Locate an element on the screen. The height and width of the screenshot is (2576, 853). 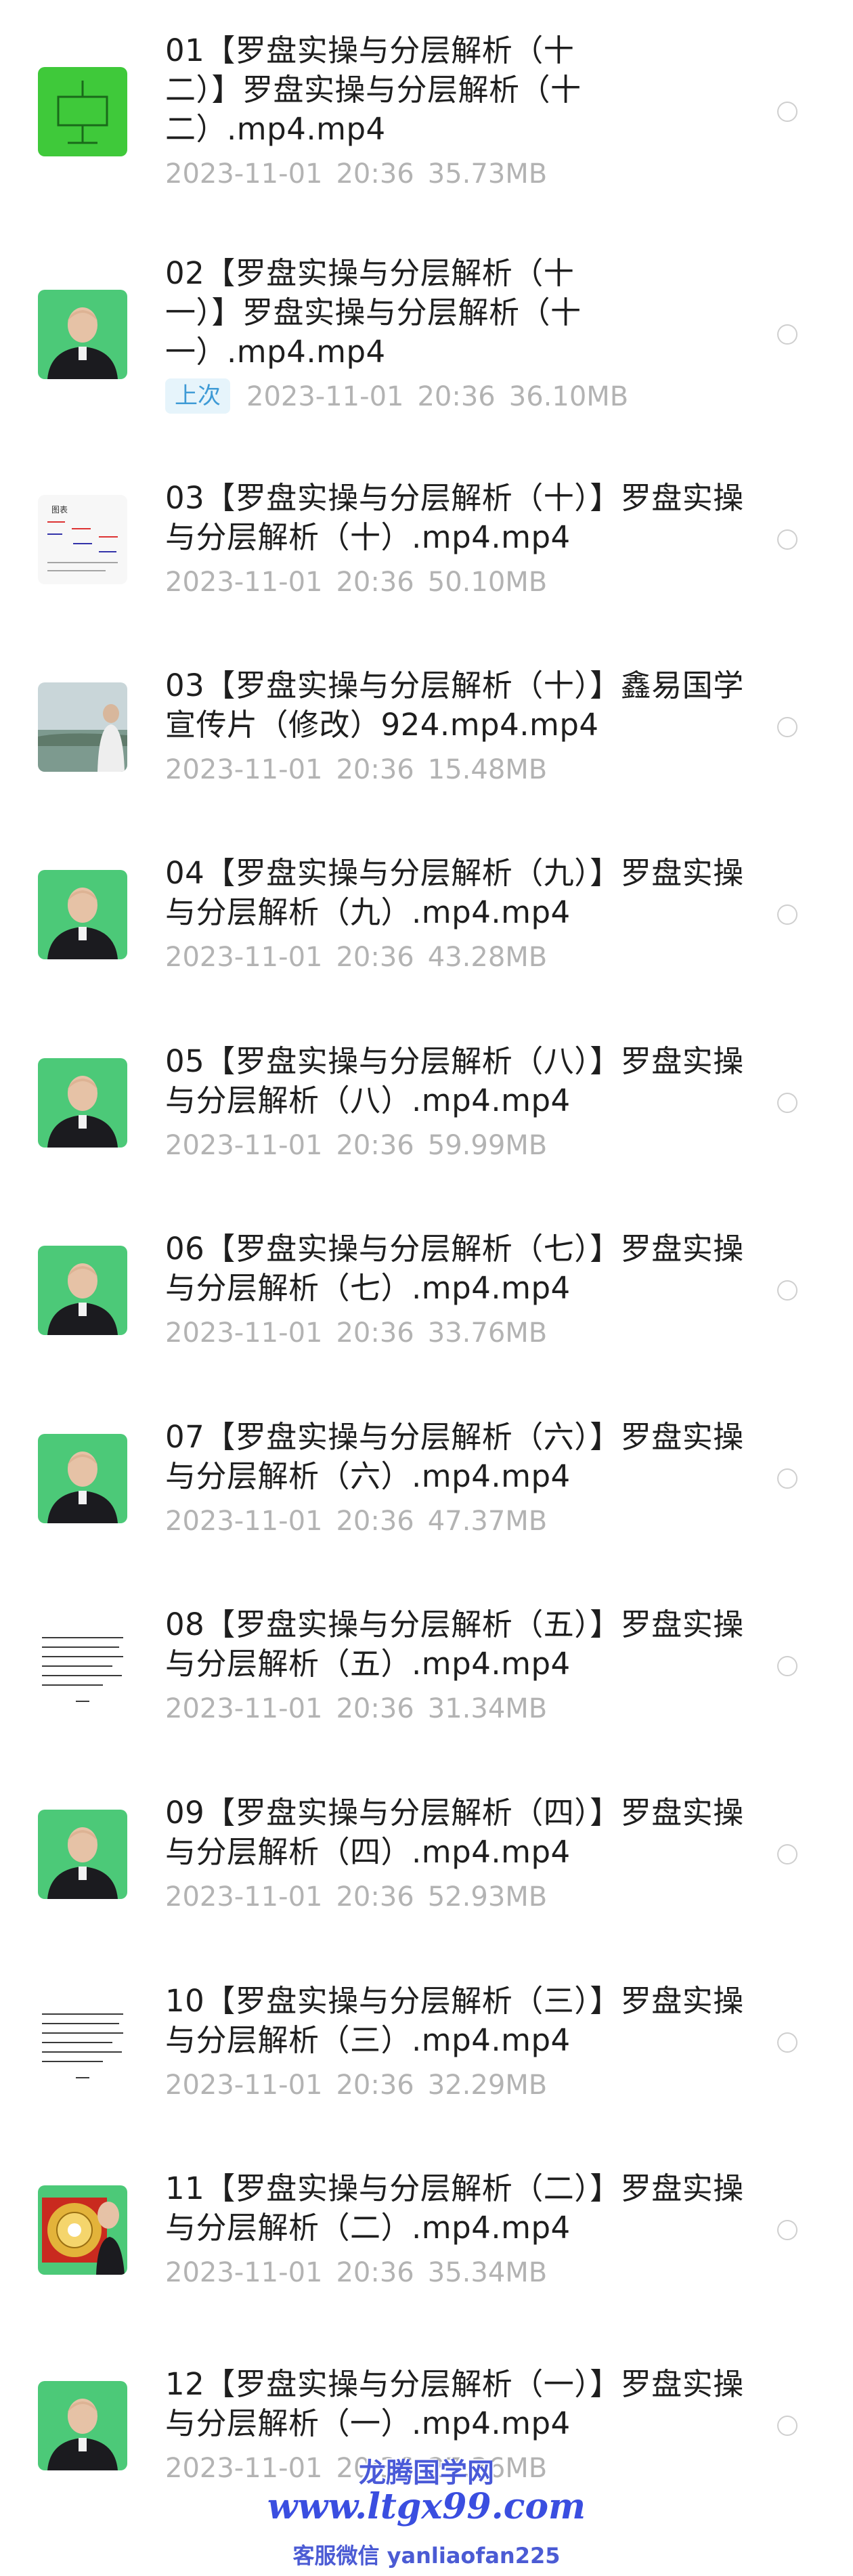
file-meta: 2023-11-01 20:36 52.93MB is located at coordinates (463, 1897).